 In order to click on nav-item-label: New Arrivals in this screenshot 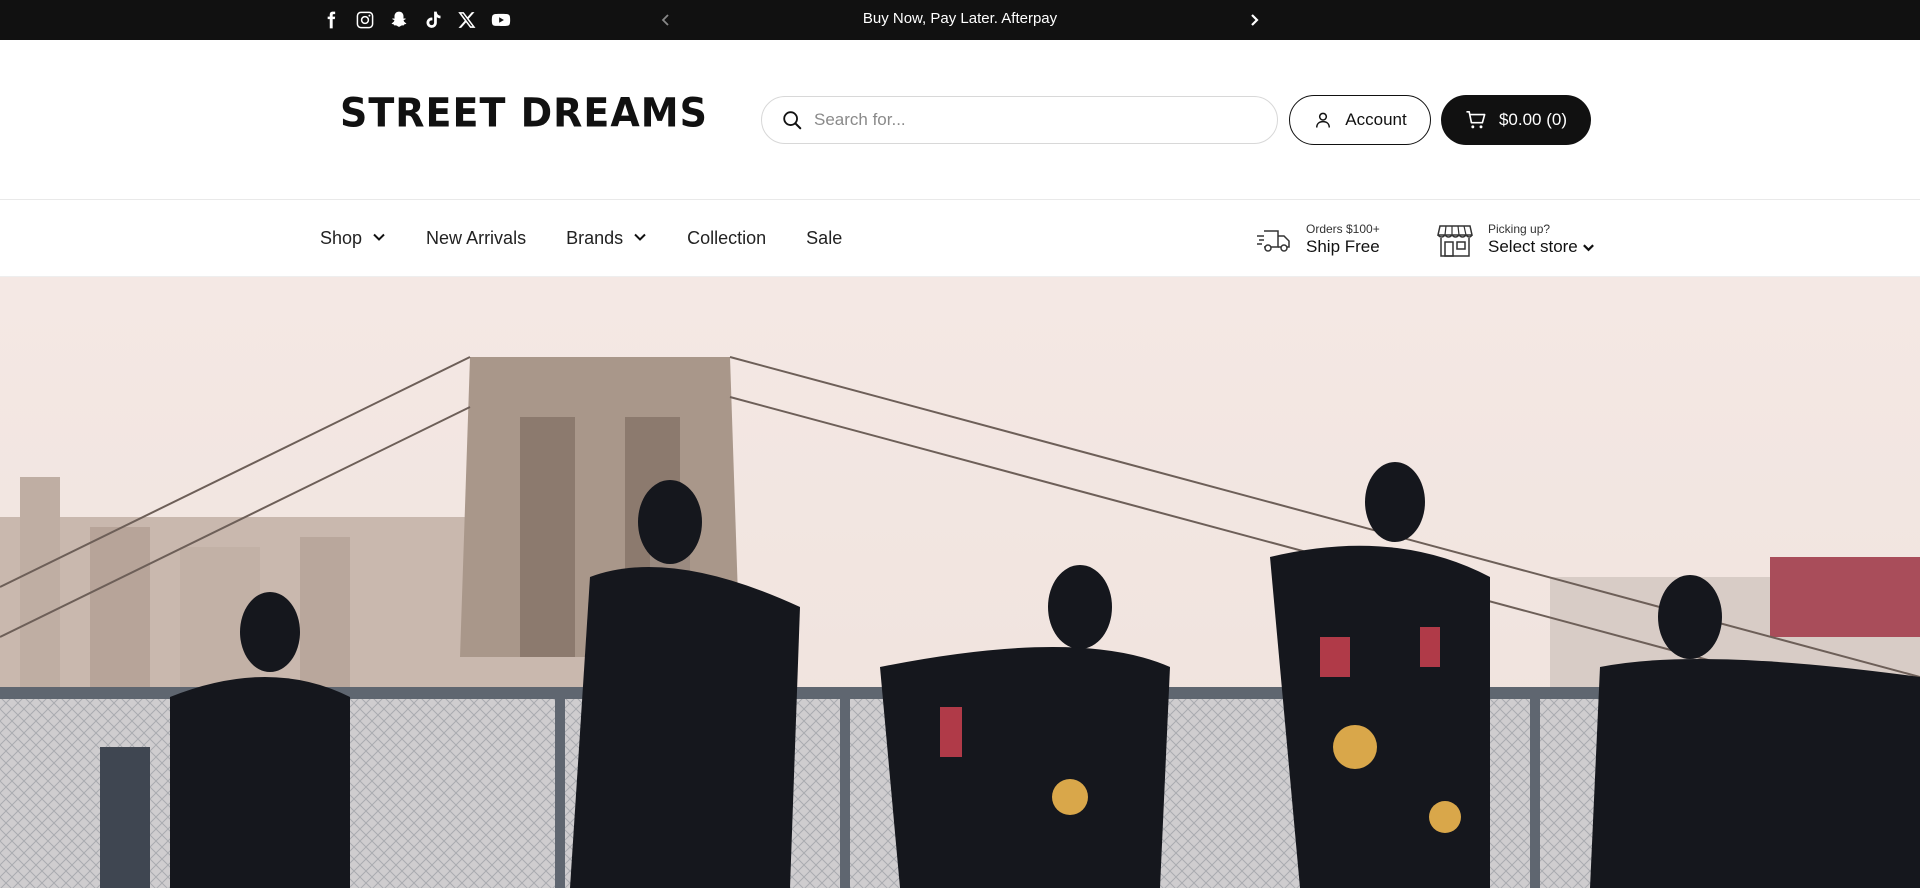, I will do `click(476, 238)`.